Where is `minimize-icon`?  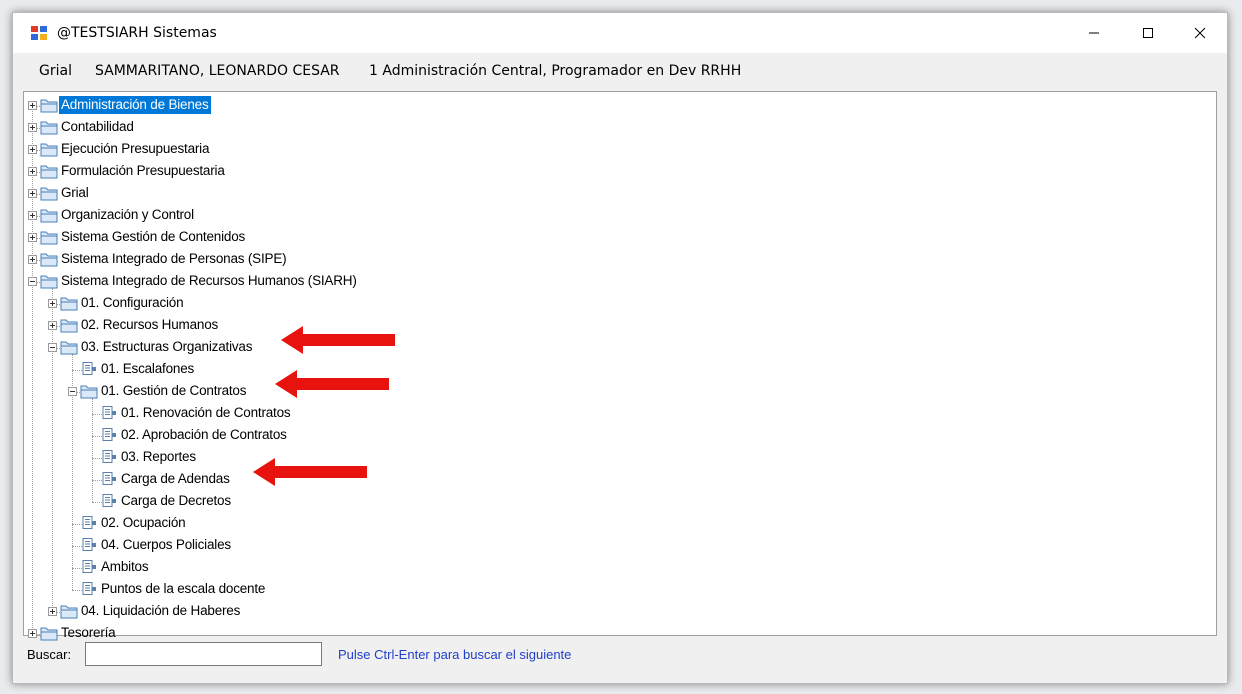
minimize-icon is located at coordinates (1094, 33).